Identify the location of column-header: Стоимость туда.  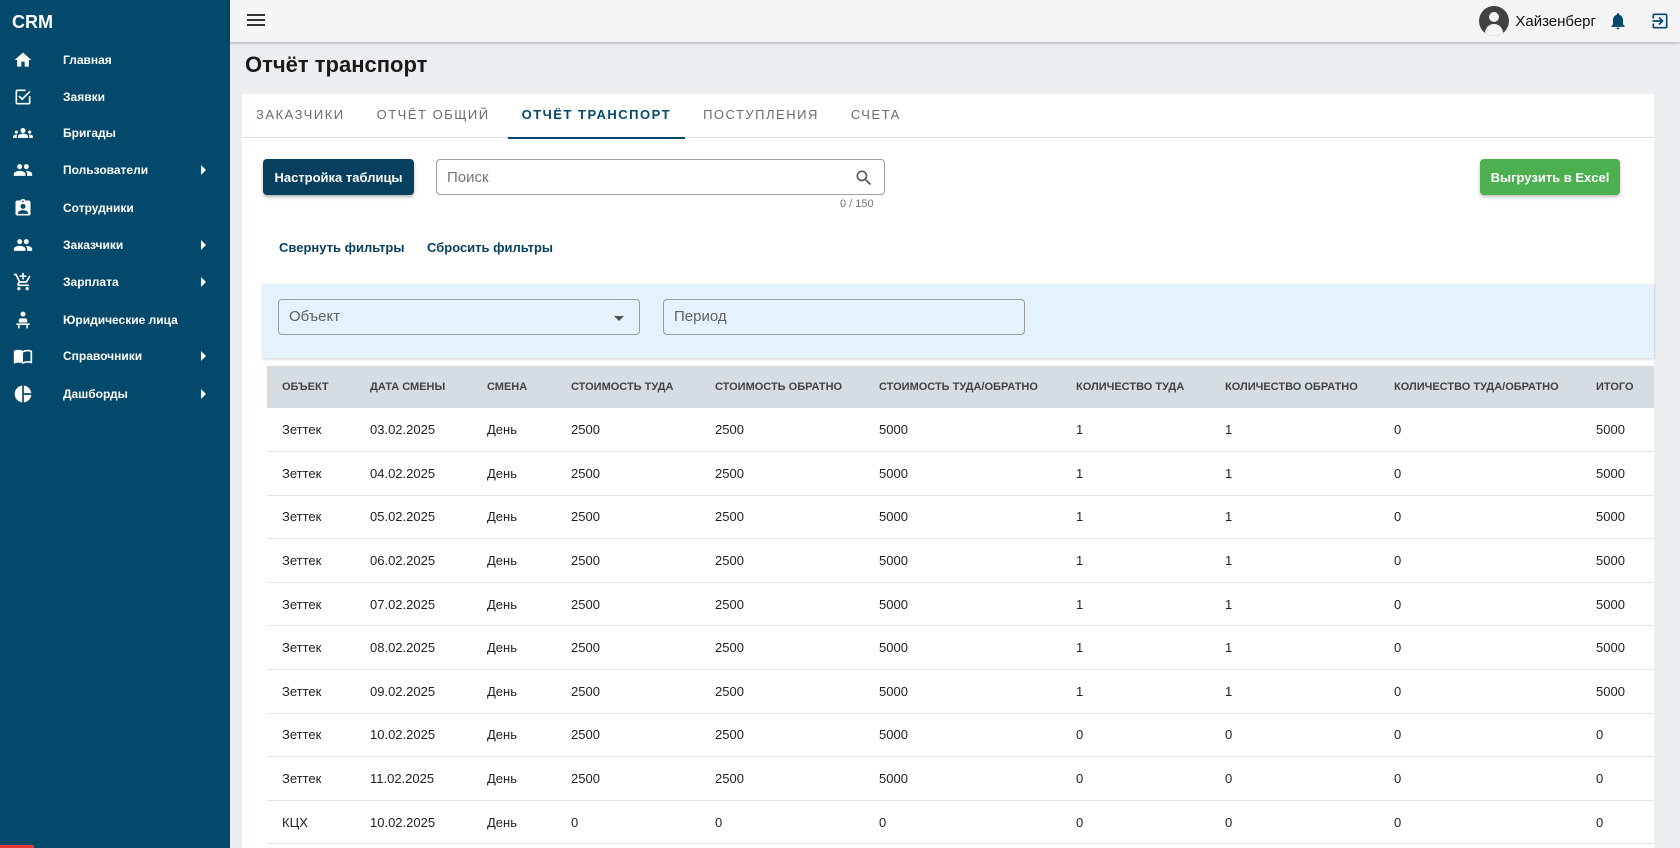
(628, 387).